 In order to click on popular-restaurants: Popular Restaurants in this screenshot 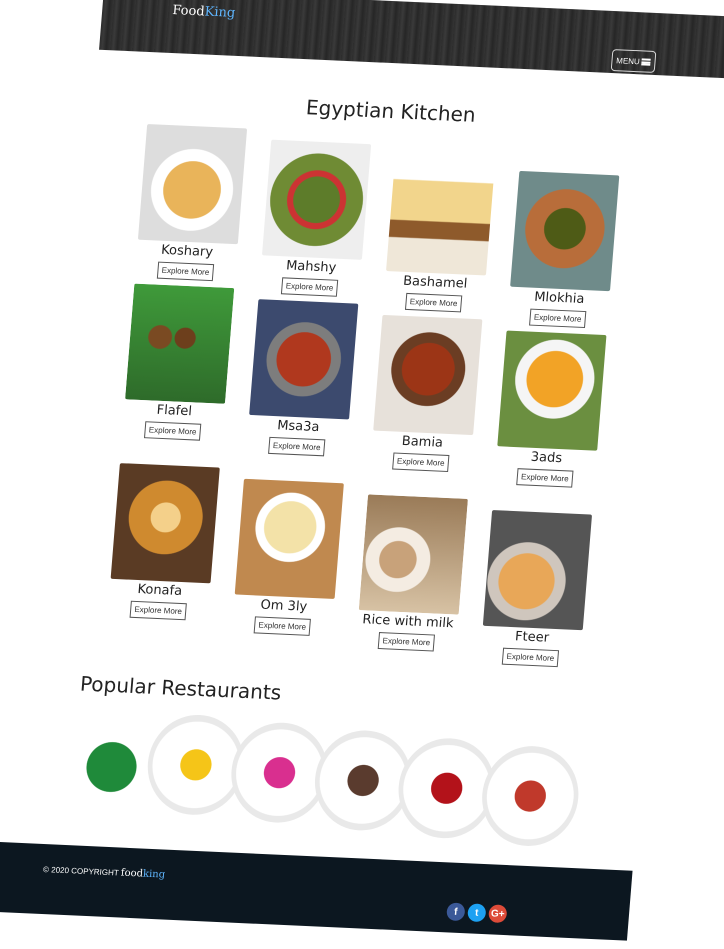, I will do `click(333, 760)`.